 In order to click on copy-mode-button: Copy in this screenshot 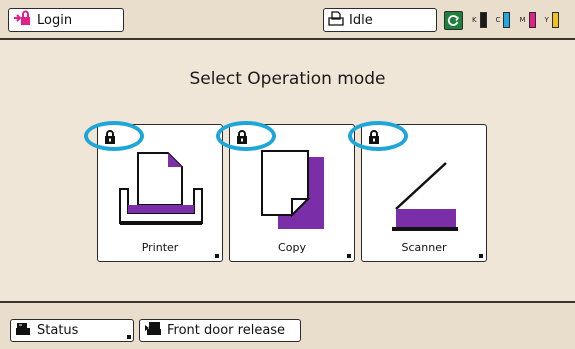, I will do `click(292, 193)`.